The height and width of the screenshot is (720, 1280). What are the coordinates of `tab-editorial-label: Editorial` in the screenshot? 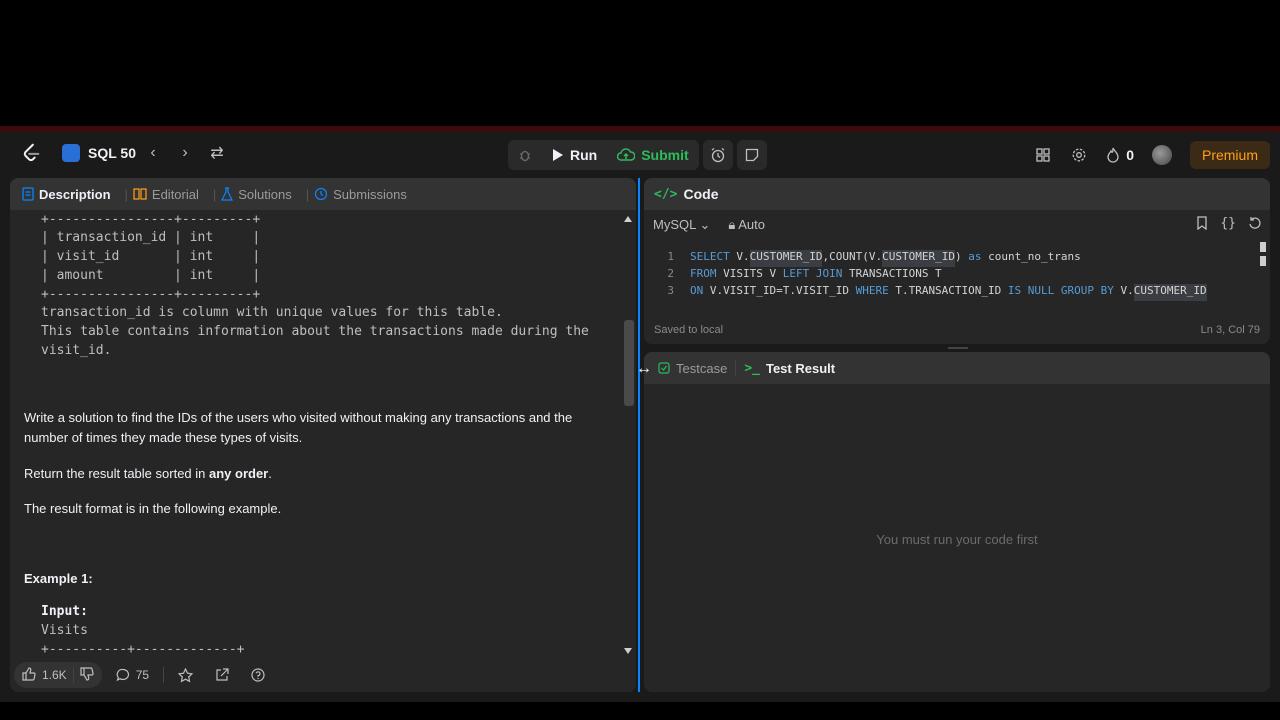 It's located at (175, 194).